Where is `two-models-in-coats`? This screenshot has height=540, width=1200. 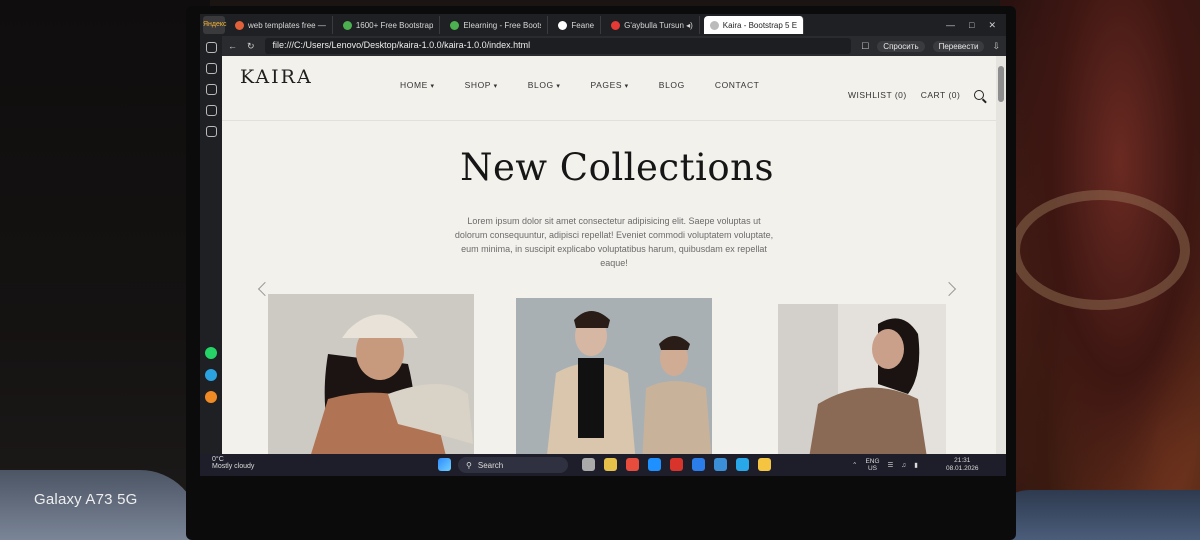
two-models-in-coats is located at coordinates (614, 376).